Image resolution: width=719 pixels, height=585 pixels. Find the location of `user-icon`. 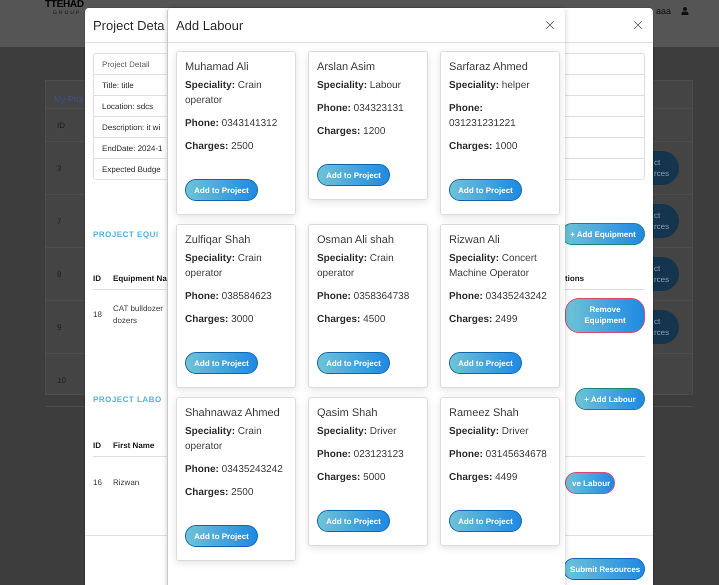

user-icon is located at coordinates (685, 11).